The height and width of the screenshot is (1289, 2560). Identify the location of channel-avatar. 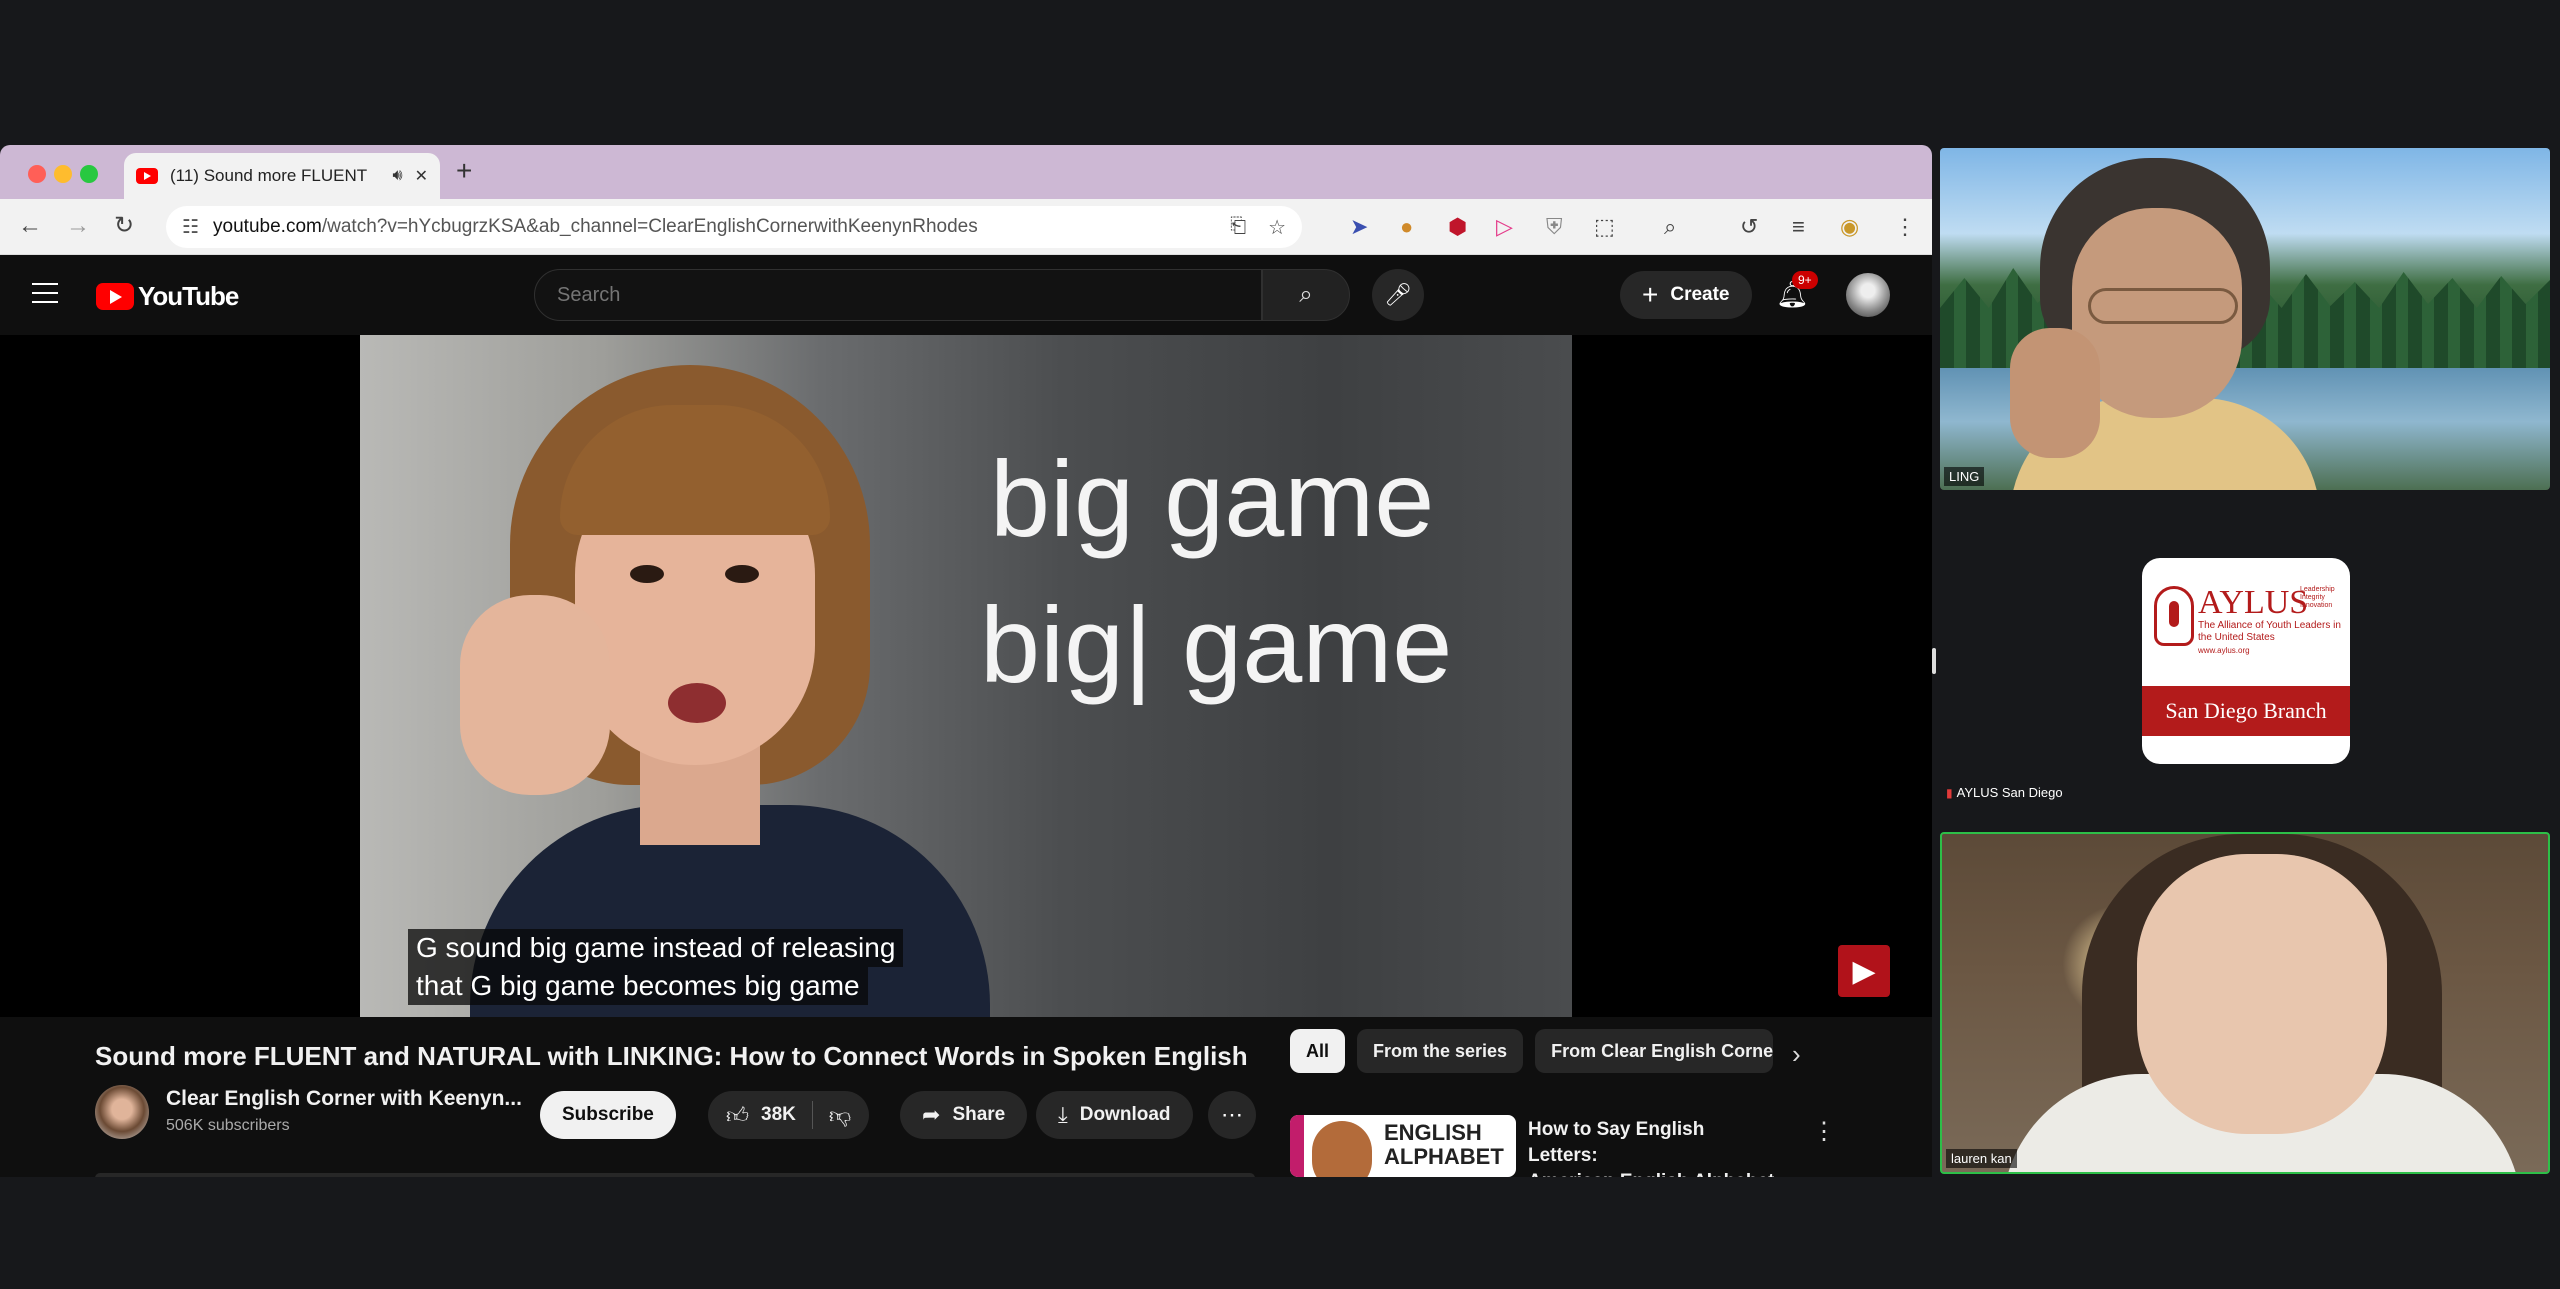
(122, 1112).